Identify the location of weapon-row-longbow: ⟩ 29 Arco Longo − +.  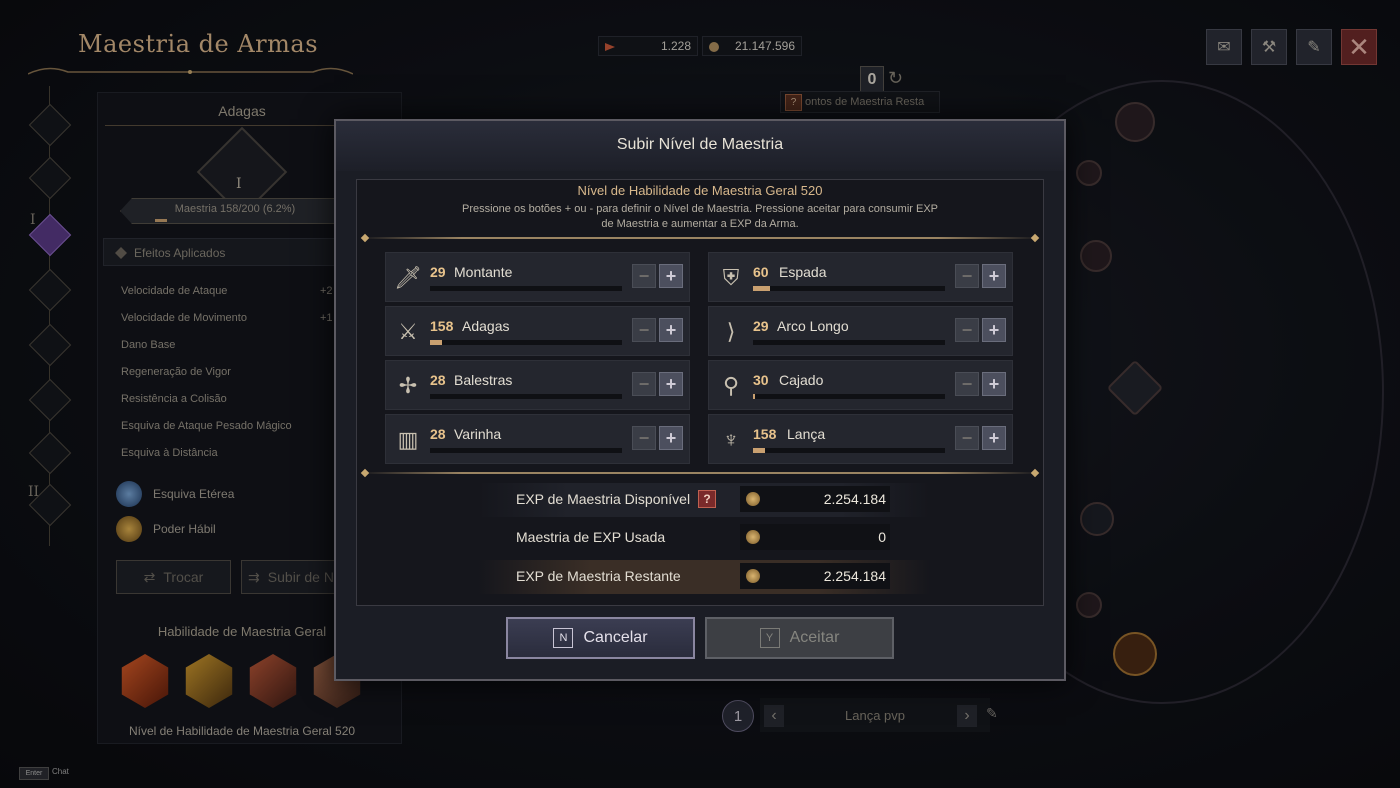
(860, 331).